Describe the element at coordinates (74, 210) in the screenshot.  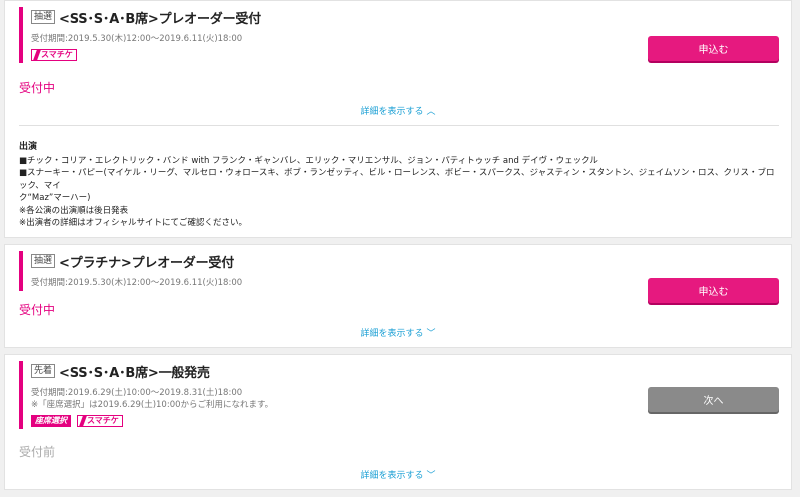
I see `details-line: ※各公演の出演順は後日発表` at that location.